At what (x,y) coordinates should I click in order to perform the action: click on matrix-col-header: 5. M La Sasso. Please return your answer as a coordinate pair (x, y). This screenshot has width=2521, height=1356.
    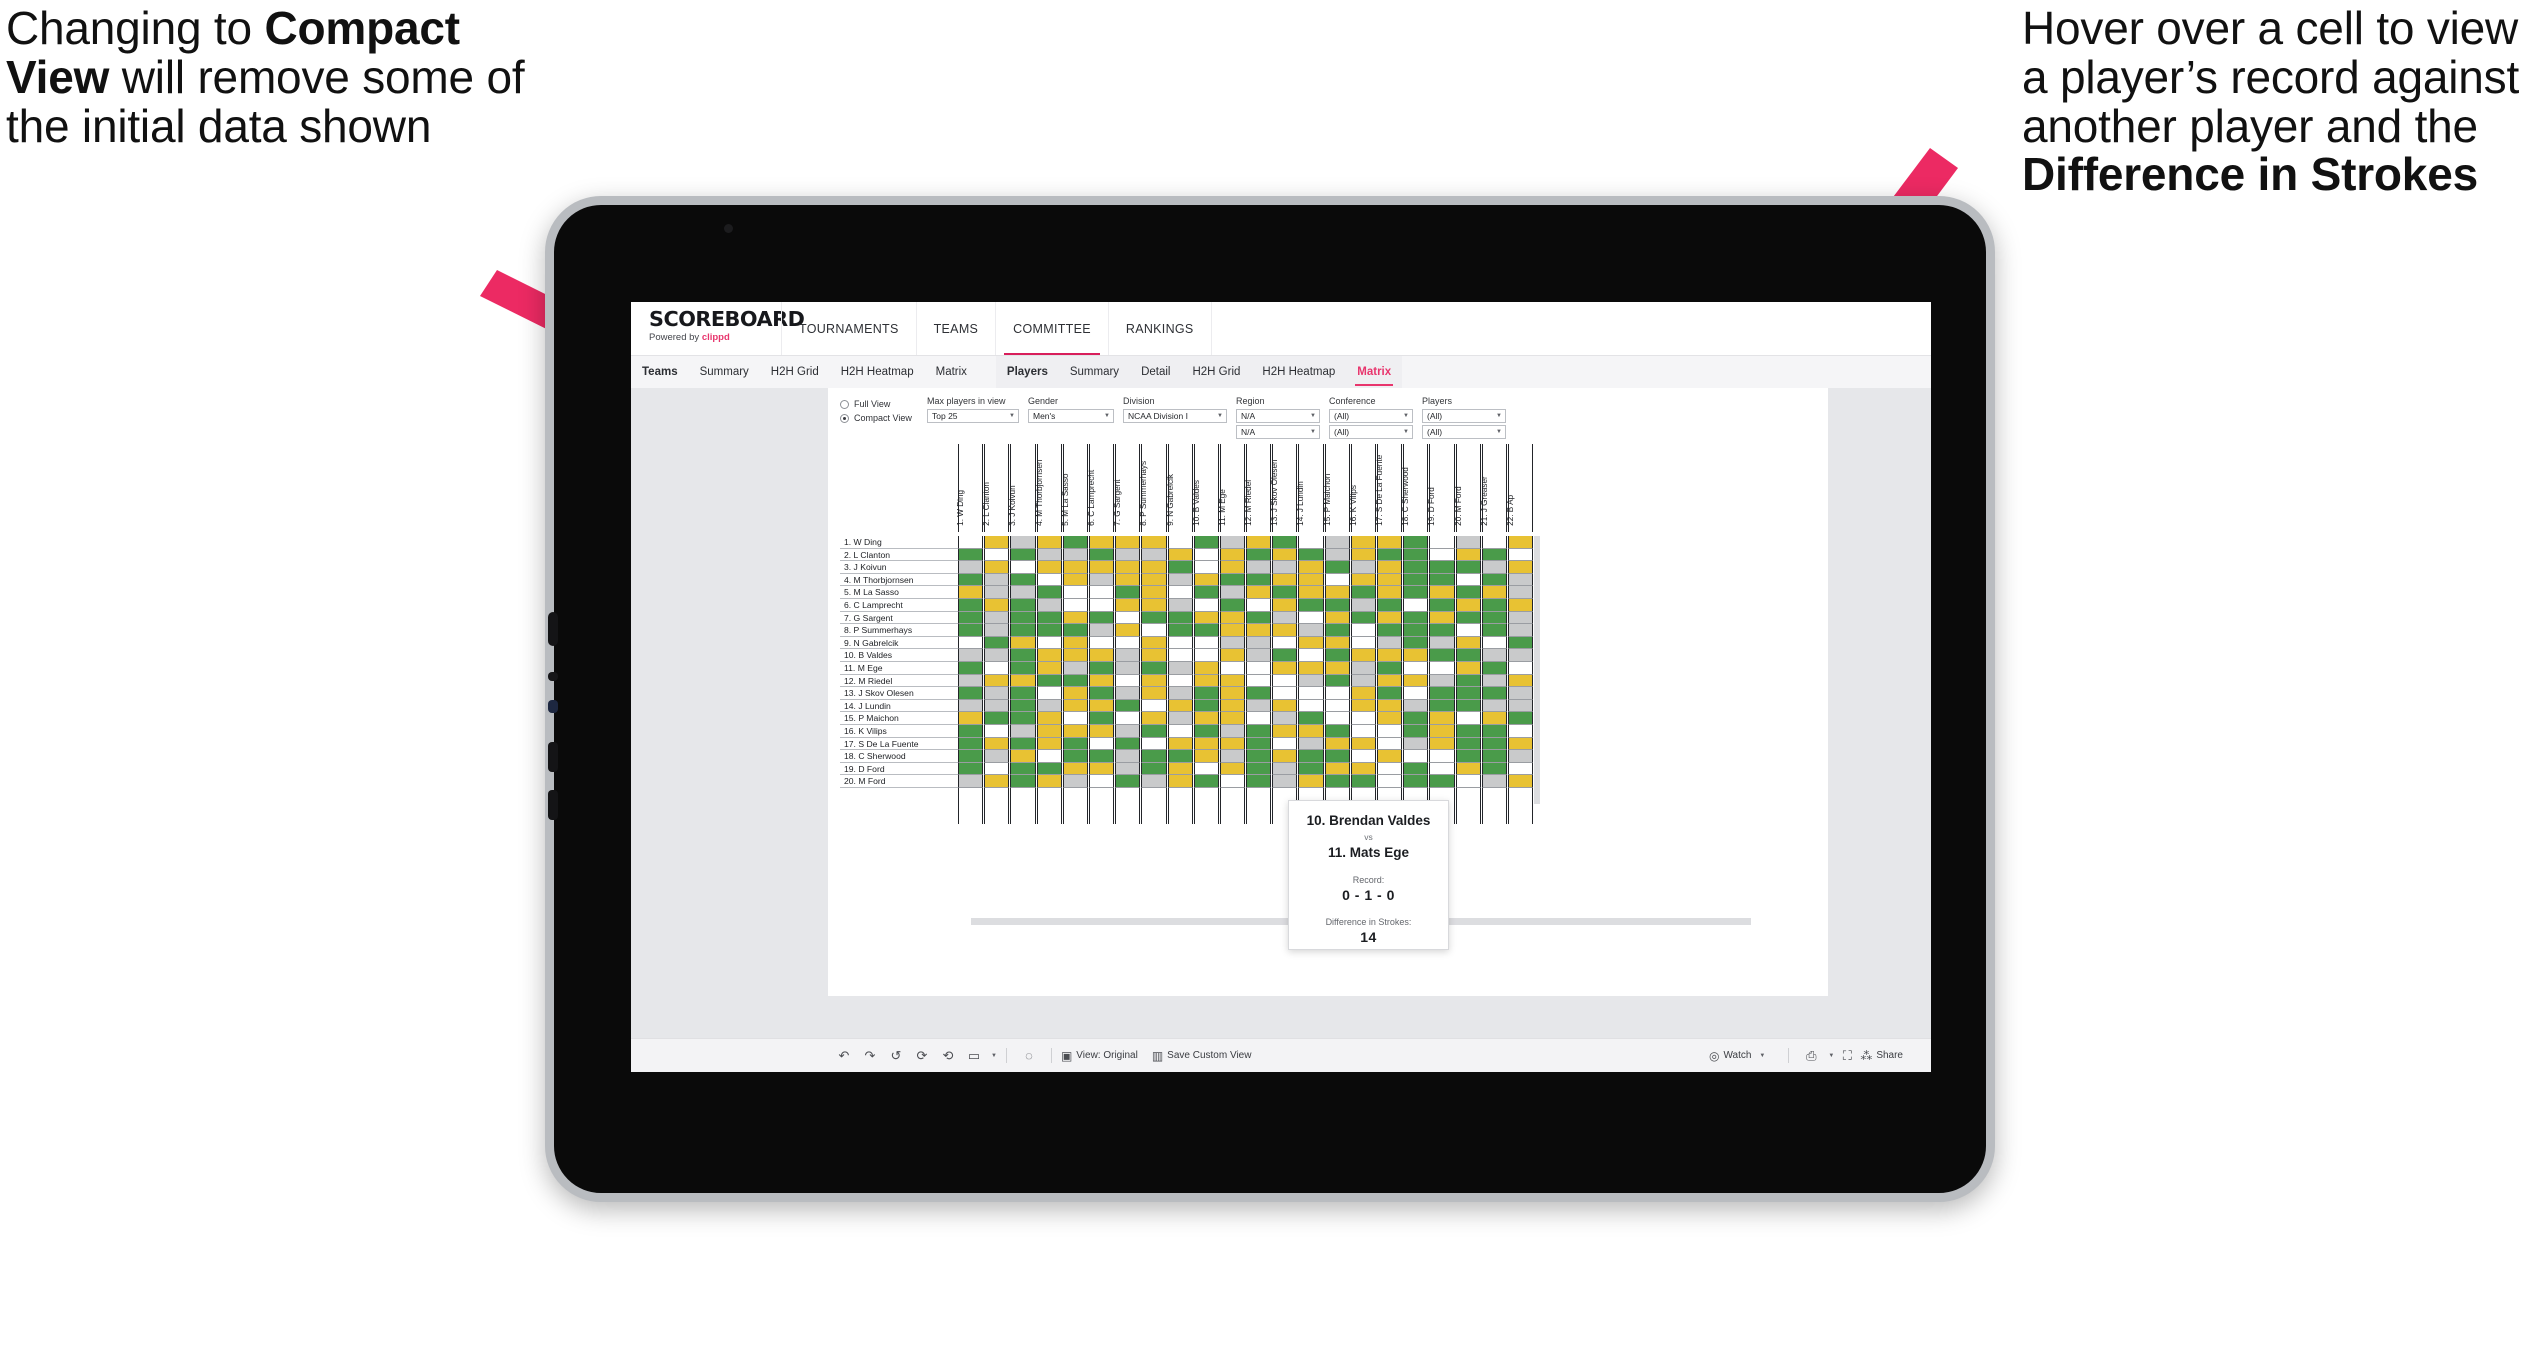
    Looking at the image, I should click on (1074, 488).